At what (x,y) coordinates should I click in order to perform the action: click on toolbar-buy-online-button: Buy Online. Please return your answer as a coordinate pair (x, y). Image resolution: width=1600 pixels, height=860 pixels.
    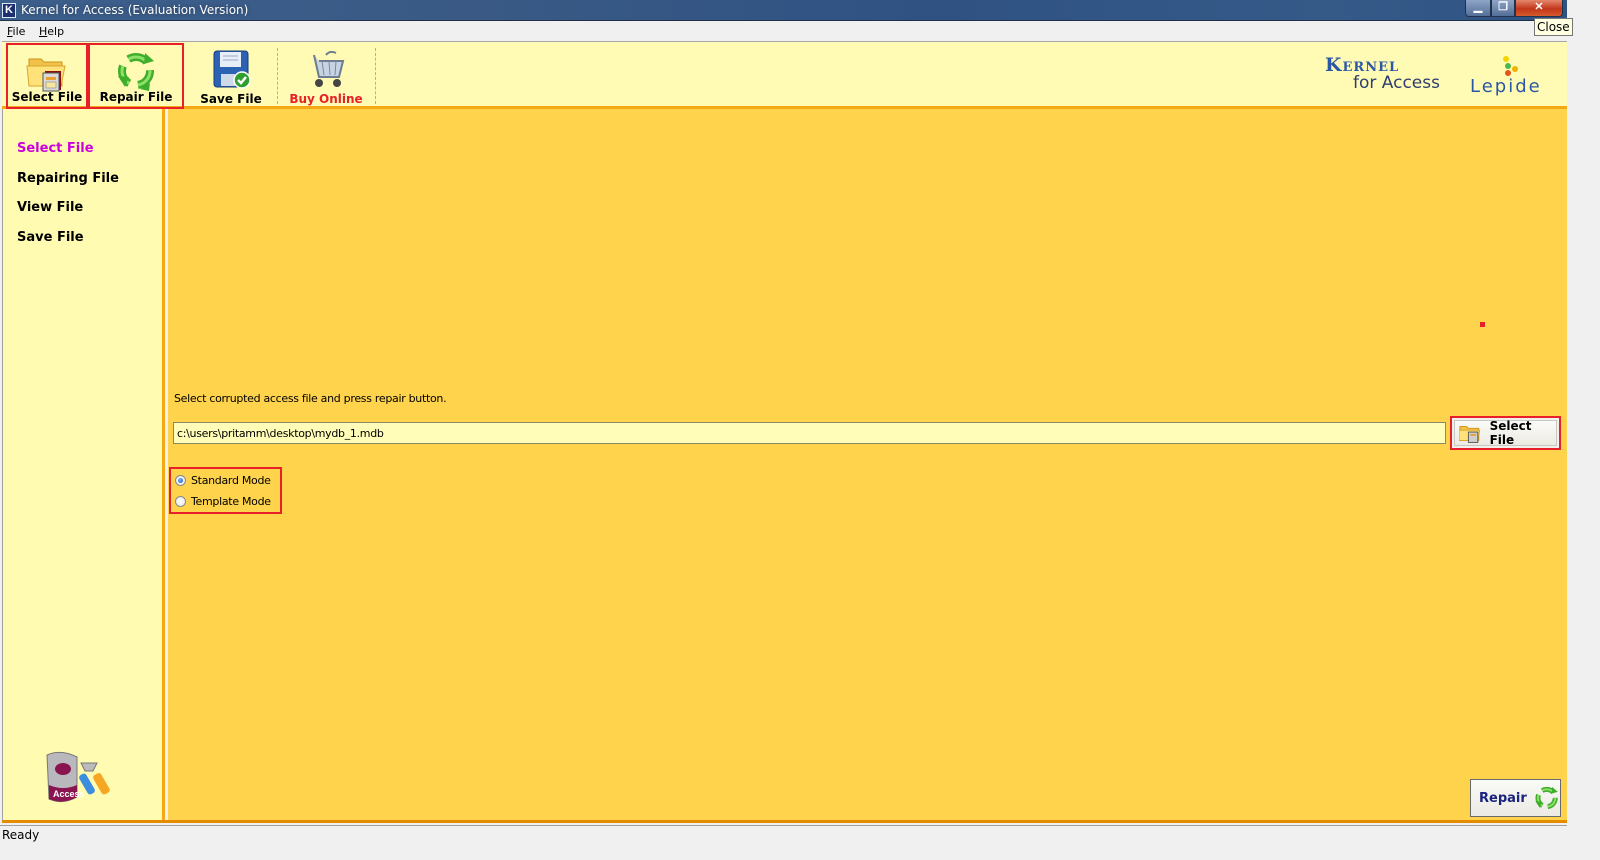
    Looking at the image, I should click on (326, 76).